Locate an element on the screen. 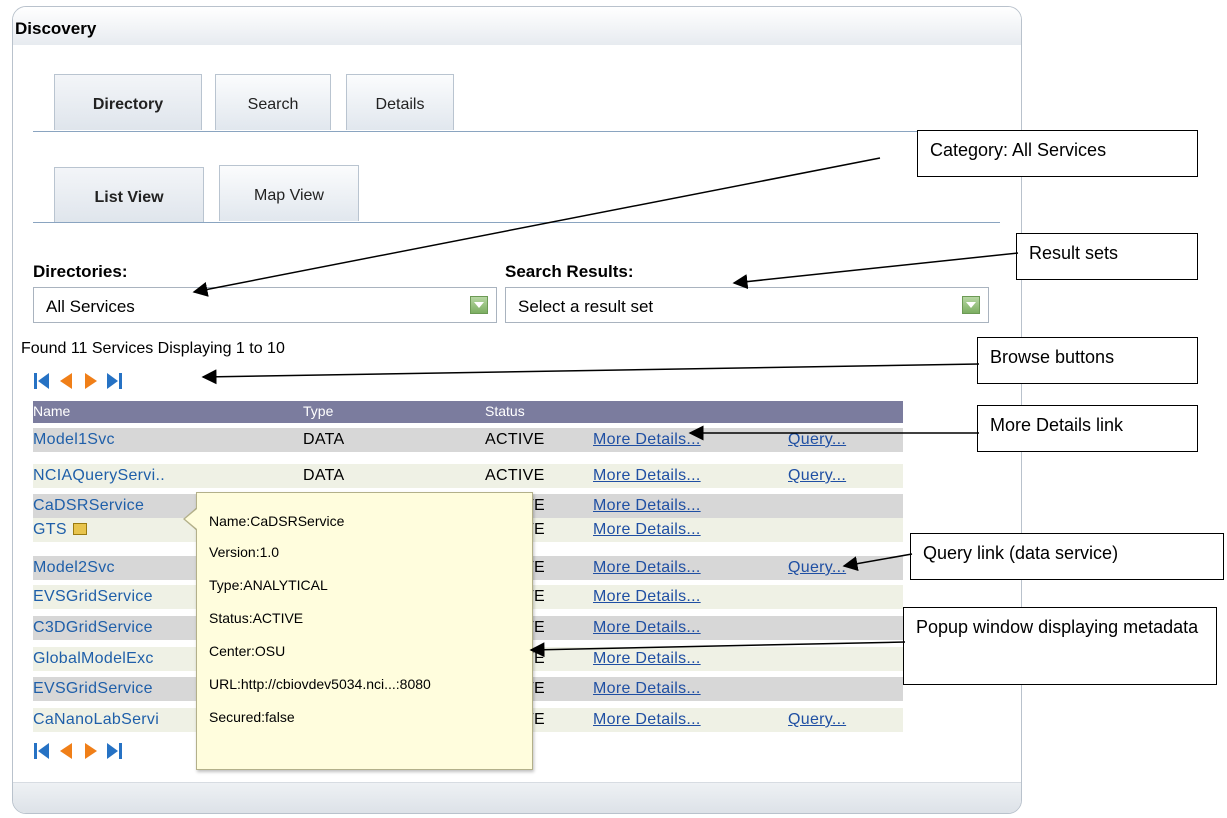 The image size is (1227, 818). arrow-query is located at coordinates (877, 562).